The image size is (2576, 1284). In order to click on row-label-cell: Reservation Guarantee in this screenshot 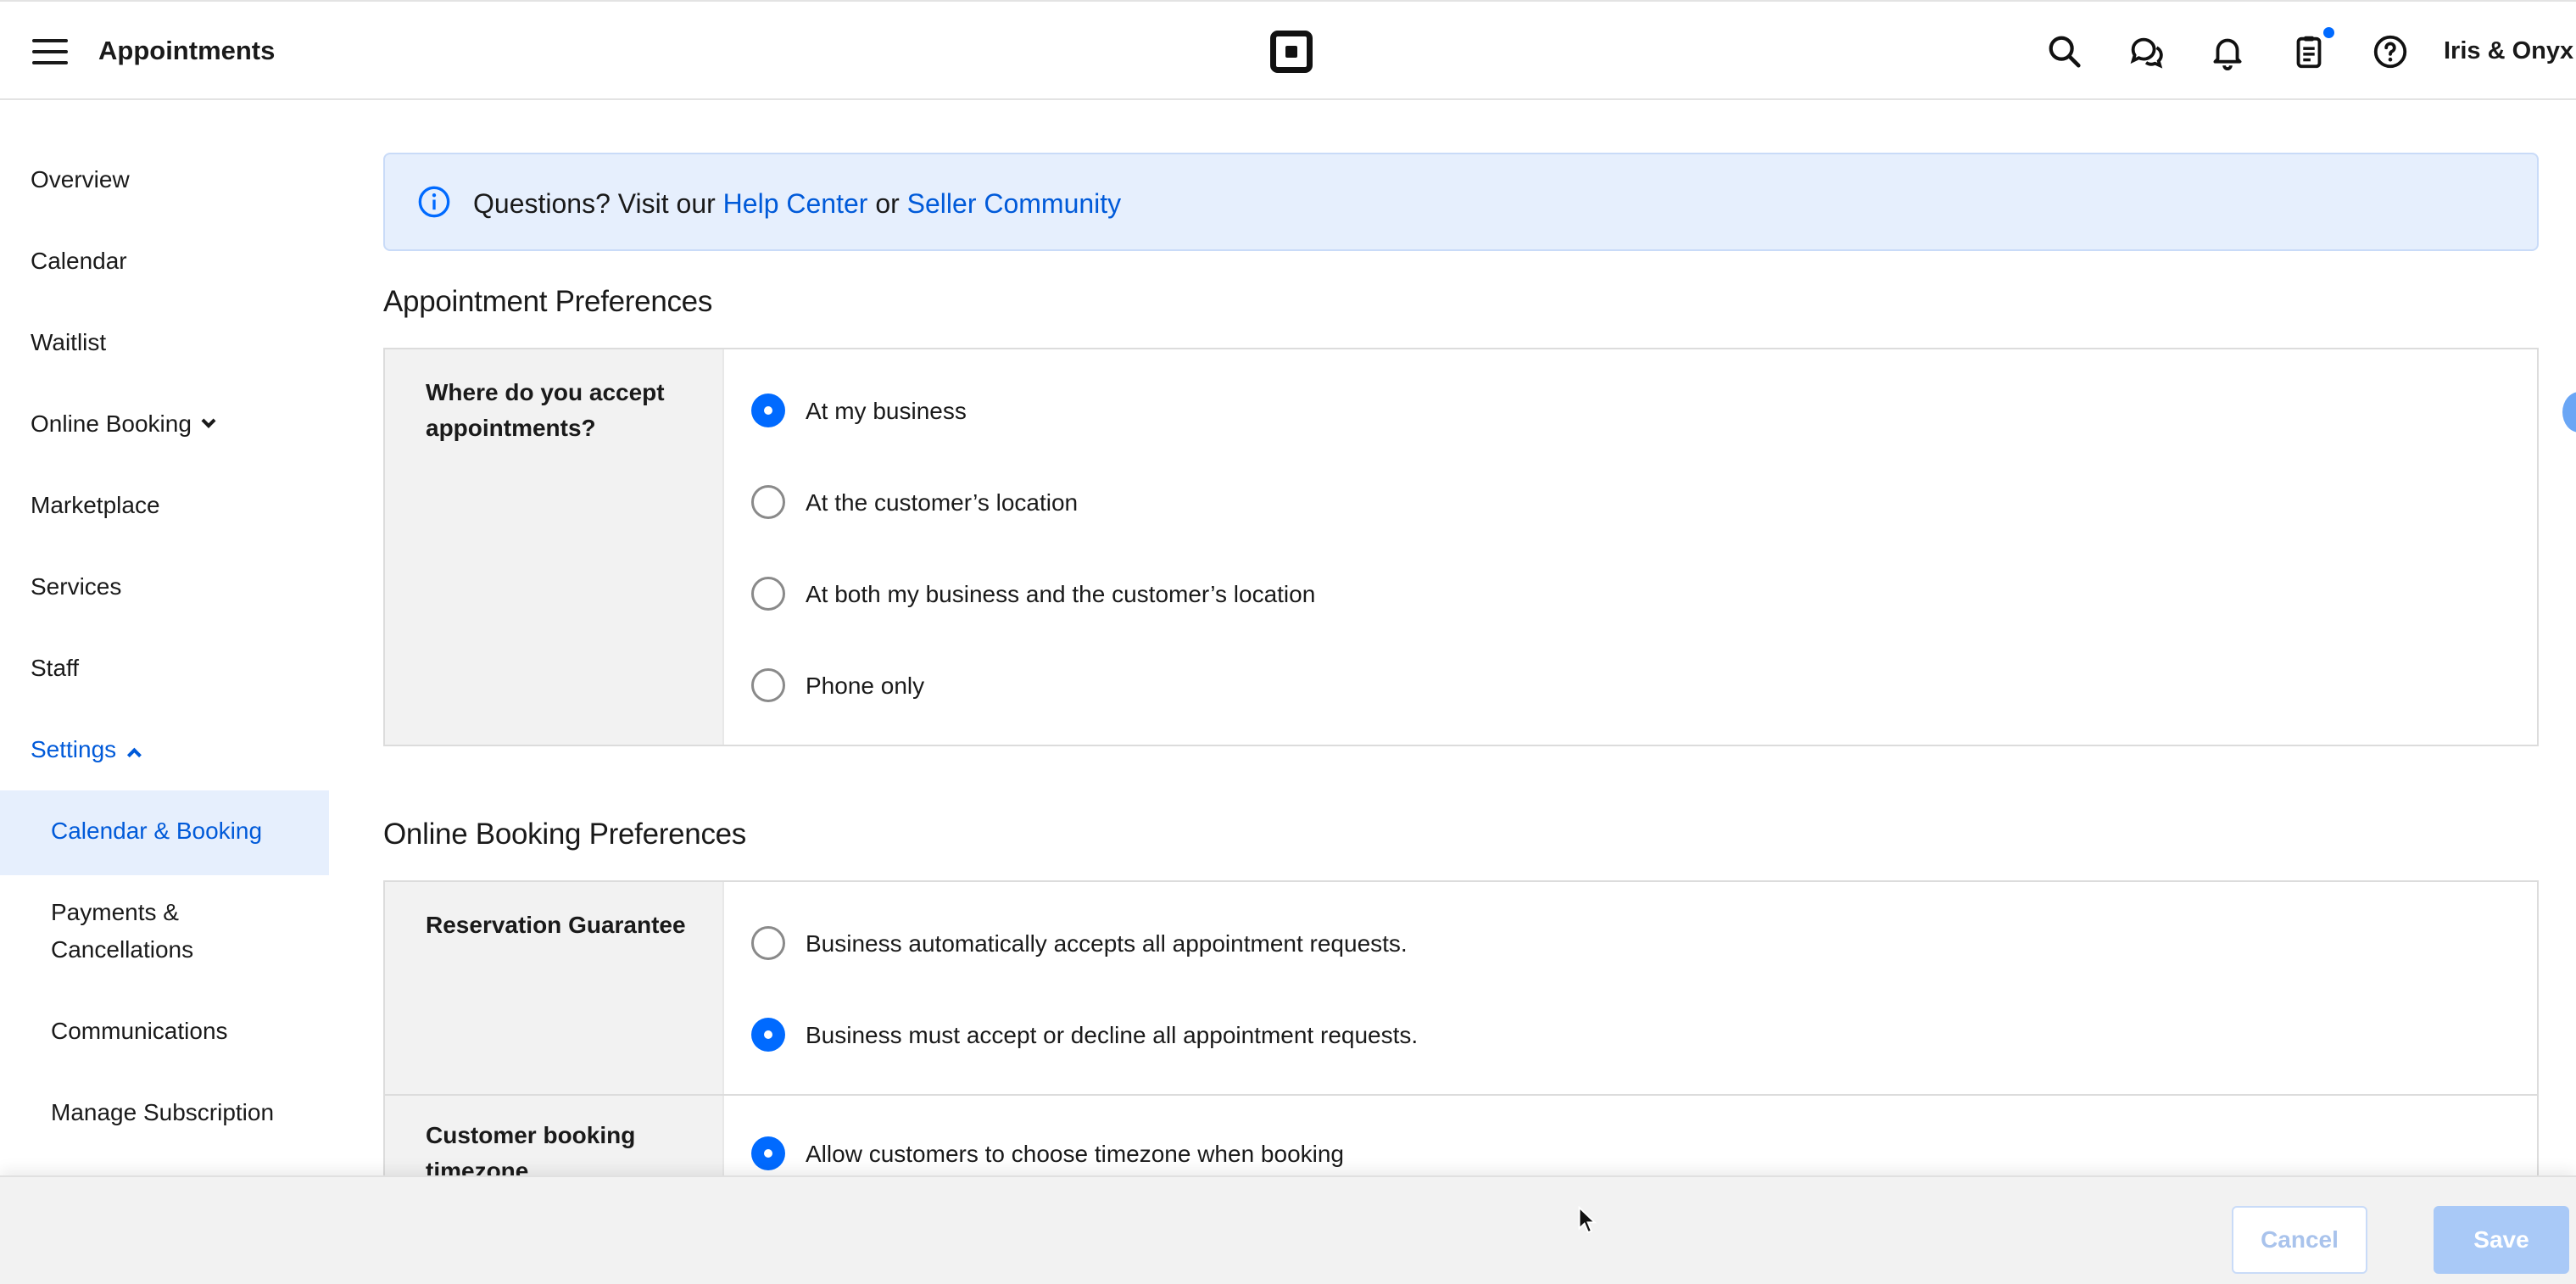, I will do `click(554, 988)`.